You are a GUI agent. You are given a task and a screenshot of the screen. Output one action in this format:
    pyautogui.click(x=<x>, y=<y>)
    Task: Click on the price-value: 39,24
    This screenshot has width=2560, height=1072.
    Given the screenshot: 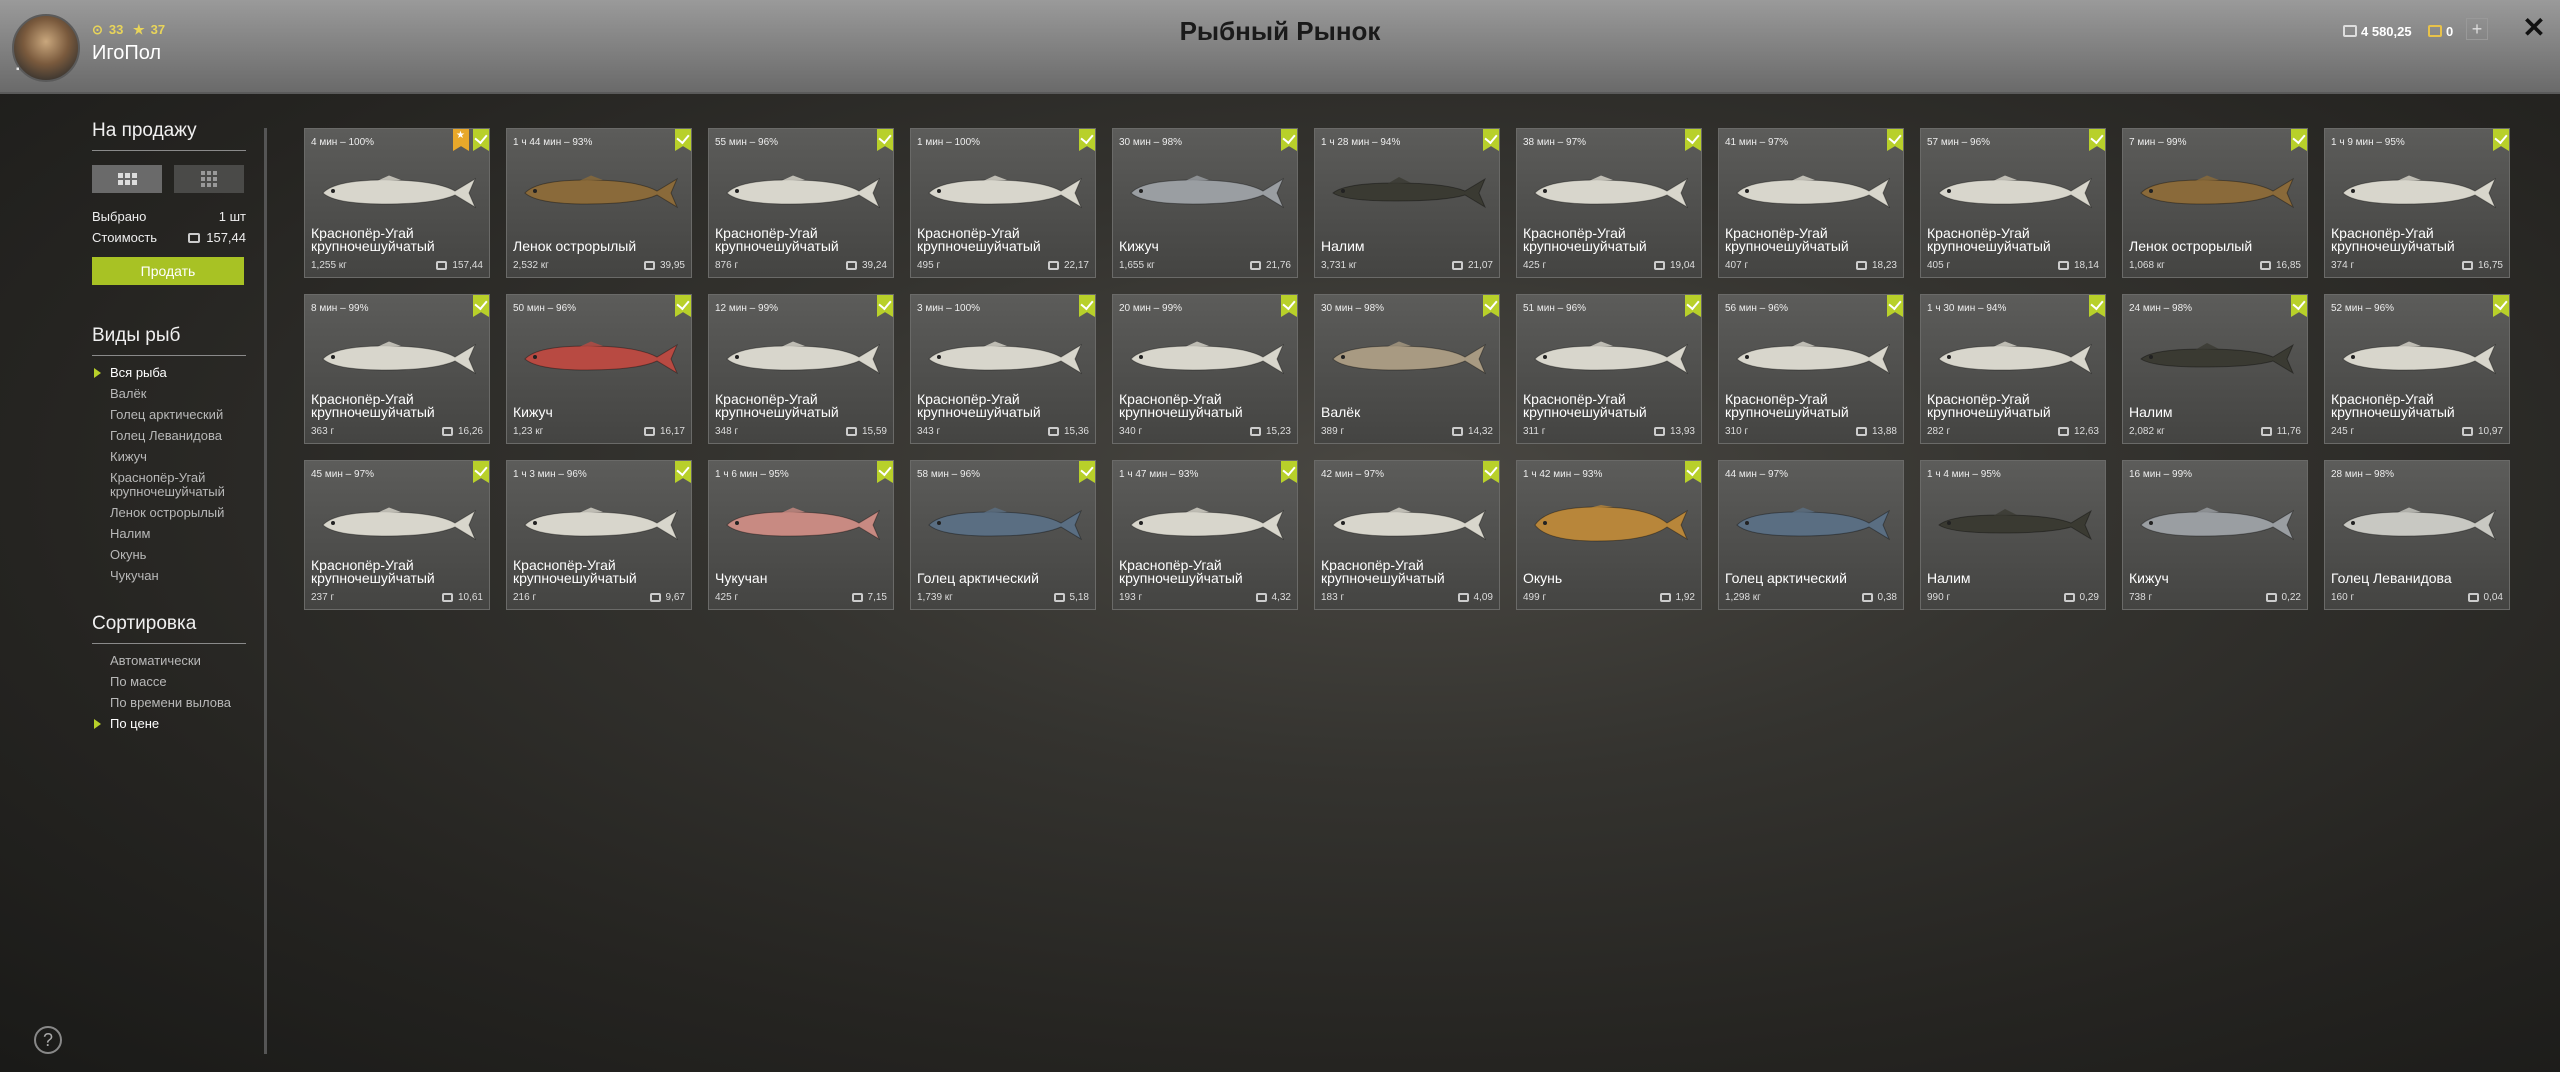 What is the action you would take?
    pyautogui.click(x=874, y=265)
    